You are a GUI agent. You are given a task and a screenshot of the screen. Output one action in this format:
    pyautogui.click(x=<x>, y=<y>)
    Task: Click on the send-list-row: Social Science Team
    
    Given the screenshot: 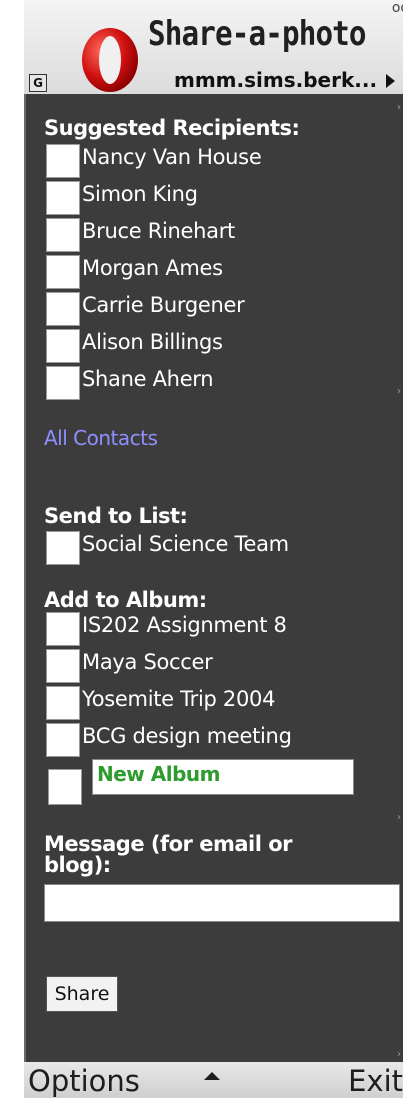 What is the action you would take?
    pyautogui.click(x=216, y=548)
    